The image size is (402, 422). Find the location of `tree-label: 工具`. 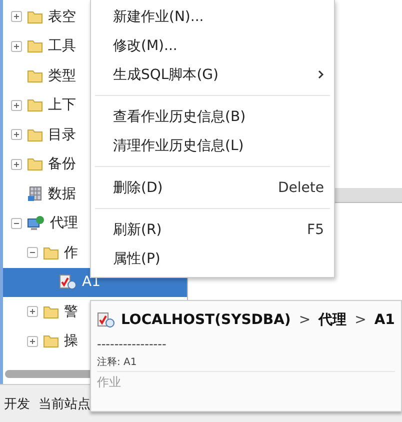

tree-label: 工具 is located at coordinates (62, 46).